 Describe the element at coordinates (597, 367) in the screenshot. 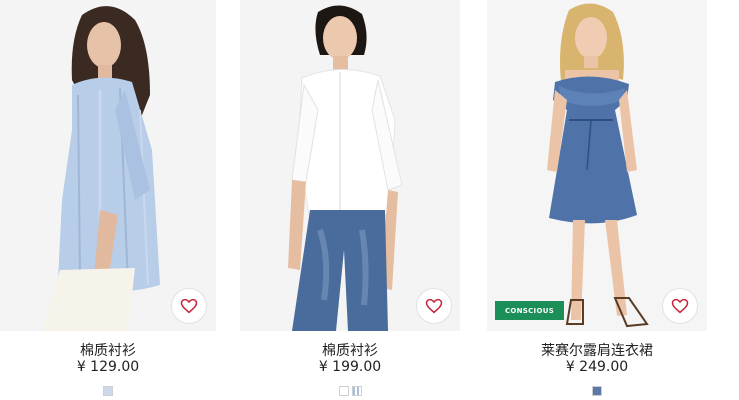

I see `product-price: ¥ 249.00` at that location.